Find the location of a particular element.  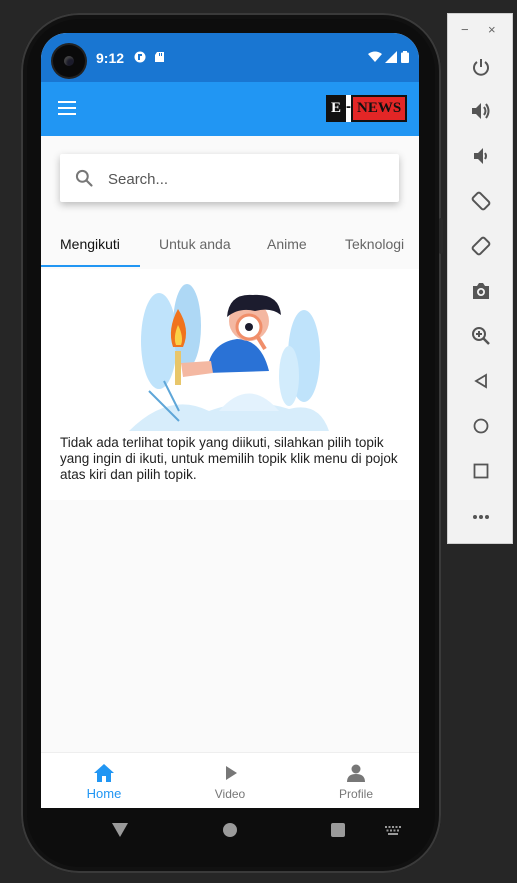

notification-app-icon is located at coordinates (140, 57).